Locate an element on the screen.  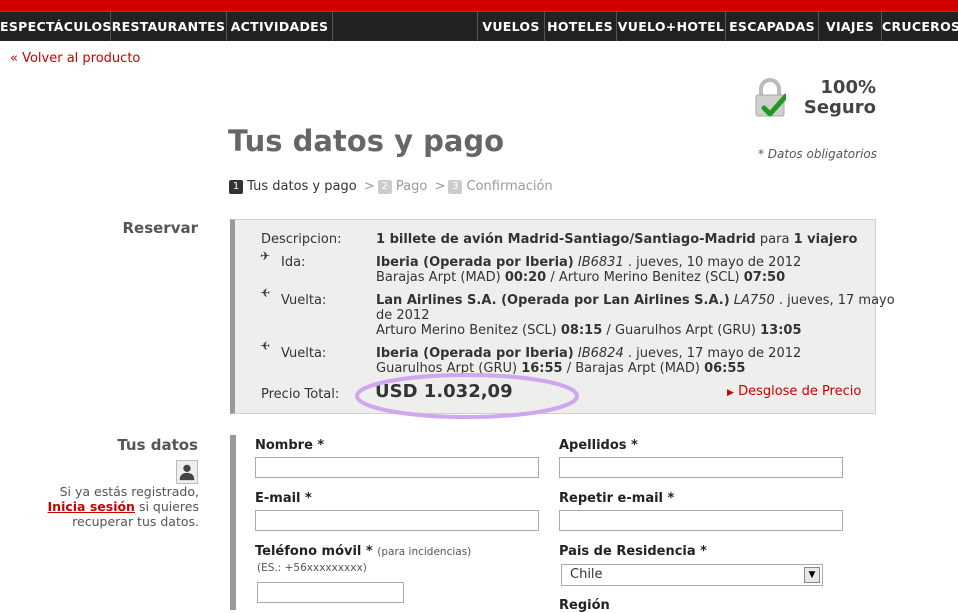
flight-2-from: Arturo Merino Benitez (SCL) is located at coordinates (466, 330).